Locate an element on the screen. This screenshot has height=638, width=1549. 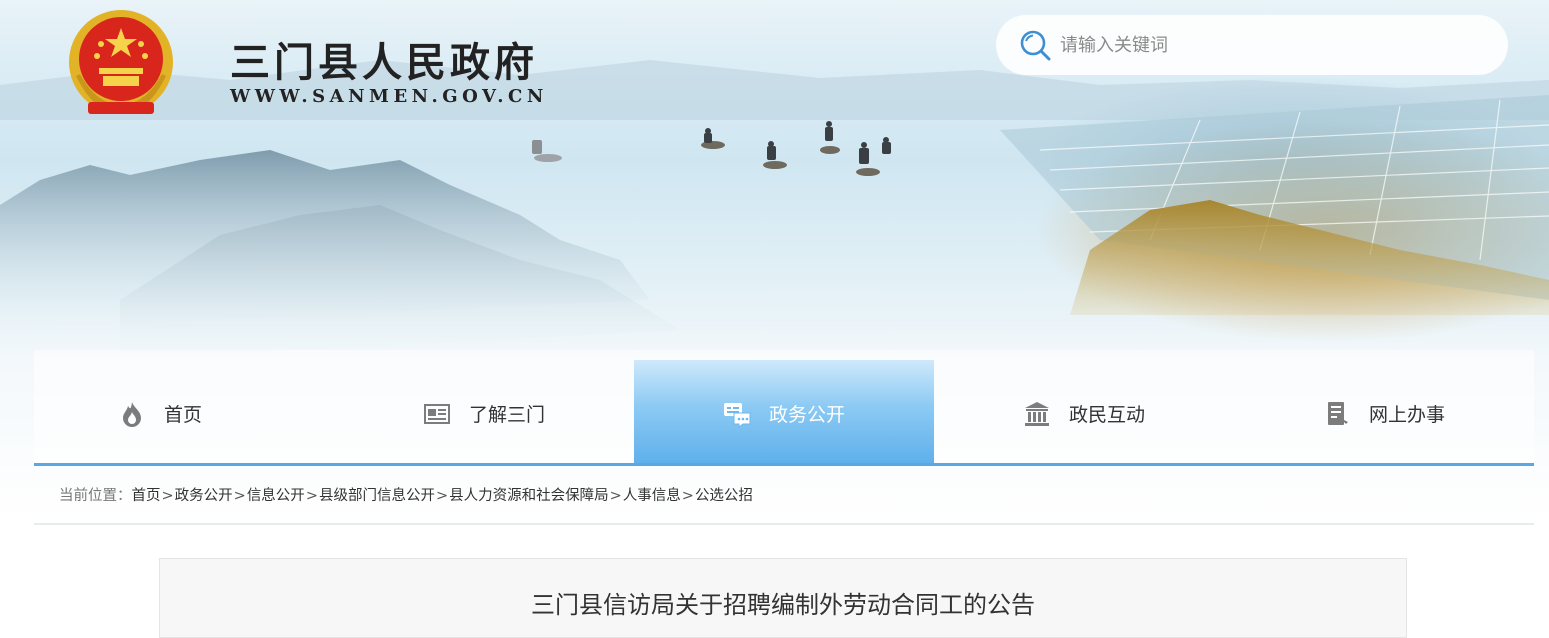
nav-item-home: 首页 is located at coordinates (184, 406).